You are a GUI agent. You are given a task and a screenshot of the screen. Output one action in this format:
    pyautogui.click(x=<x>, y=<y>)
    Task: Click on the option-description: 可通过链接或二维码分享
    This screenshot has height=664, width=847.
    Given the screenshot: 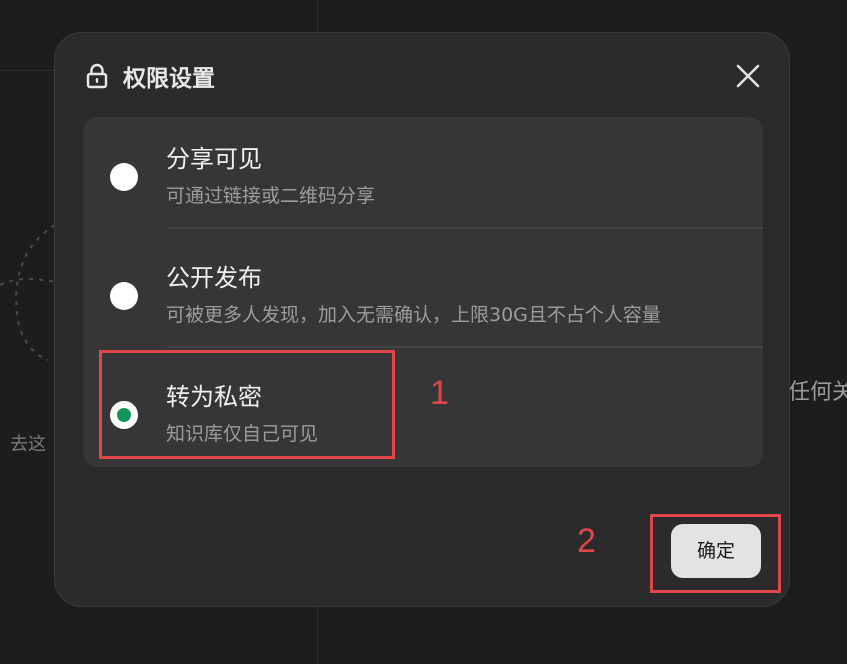 What is the action you would take?
    pyautogui.click(x=271, y=196)
    